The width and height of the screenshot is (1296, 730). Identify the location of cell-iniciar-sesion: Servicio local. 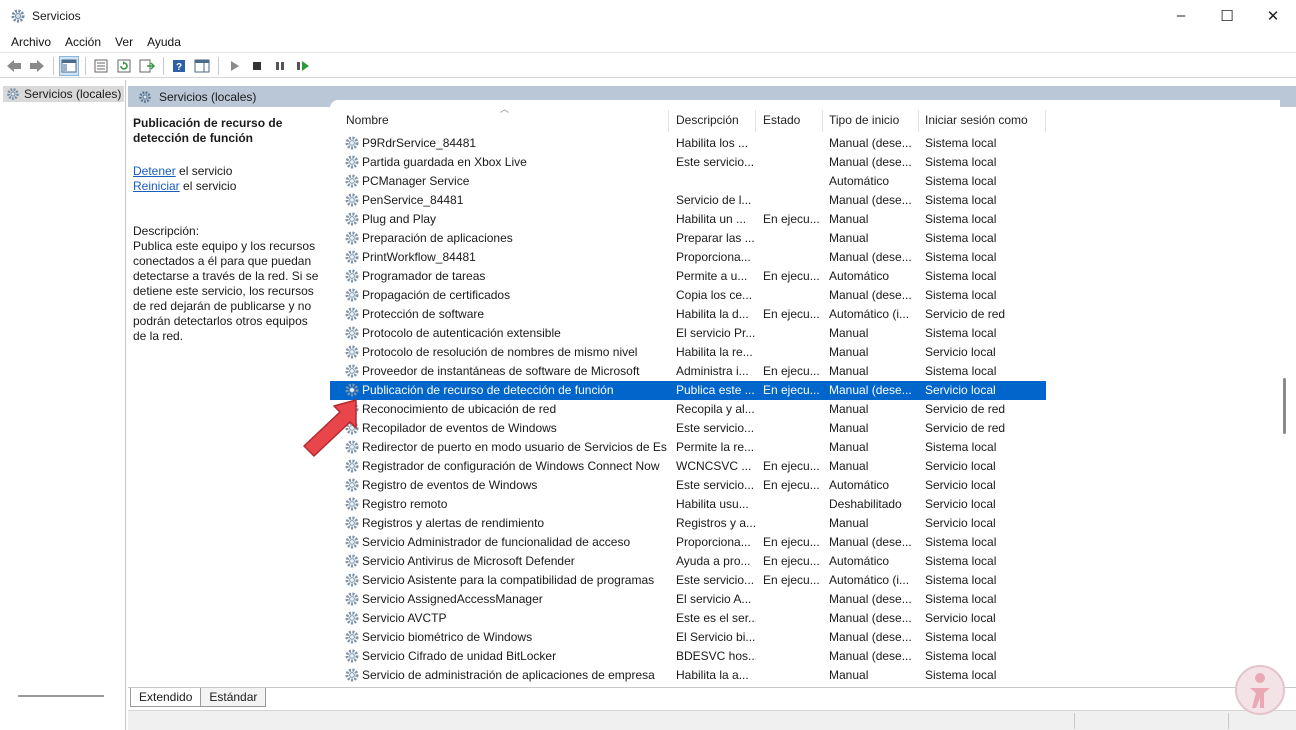
(960, 523).